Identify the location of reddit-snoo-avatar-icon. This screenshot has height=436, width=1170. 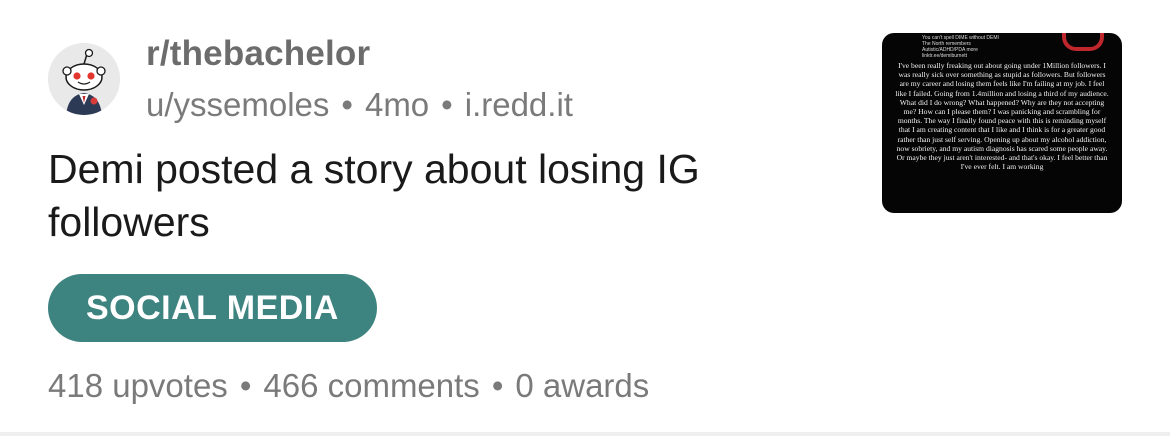
(84, 79).